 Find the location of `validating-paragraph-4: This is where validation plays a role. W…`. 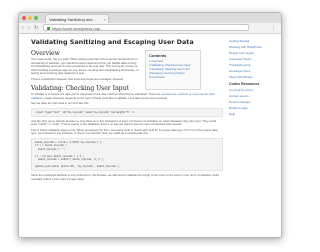

validating-paragraph-4: This is where validation plays a role. W… is located at coordinates (124, 131).